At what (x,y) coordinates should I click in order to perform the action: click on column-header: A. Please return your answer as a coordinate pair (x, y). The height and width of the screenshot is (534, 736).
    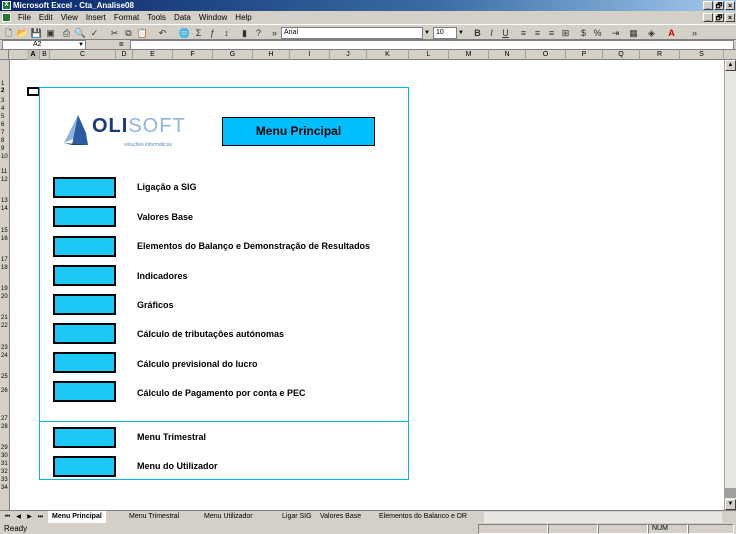
    Looking at the image, I should click on (33, 55).